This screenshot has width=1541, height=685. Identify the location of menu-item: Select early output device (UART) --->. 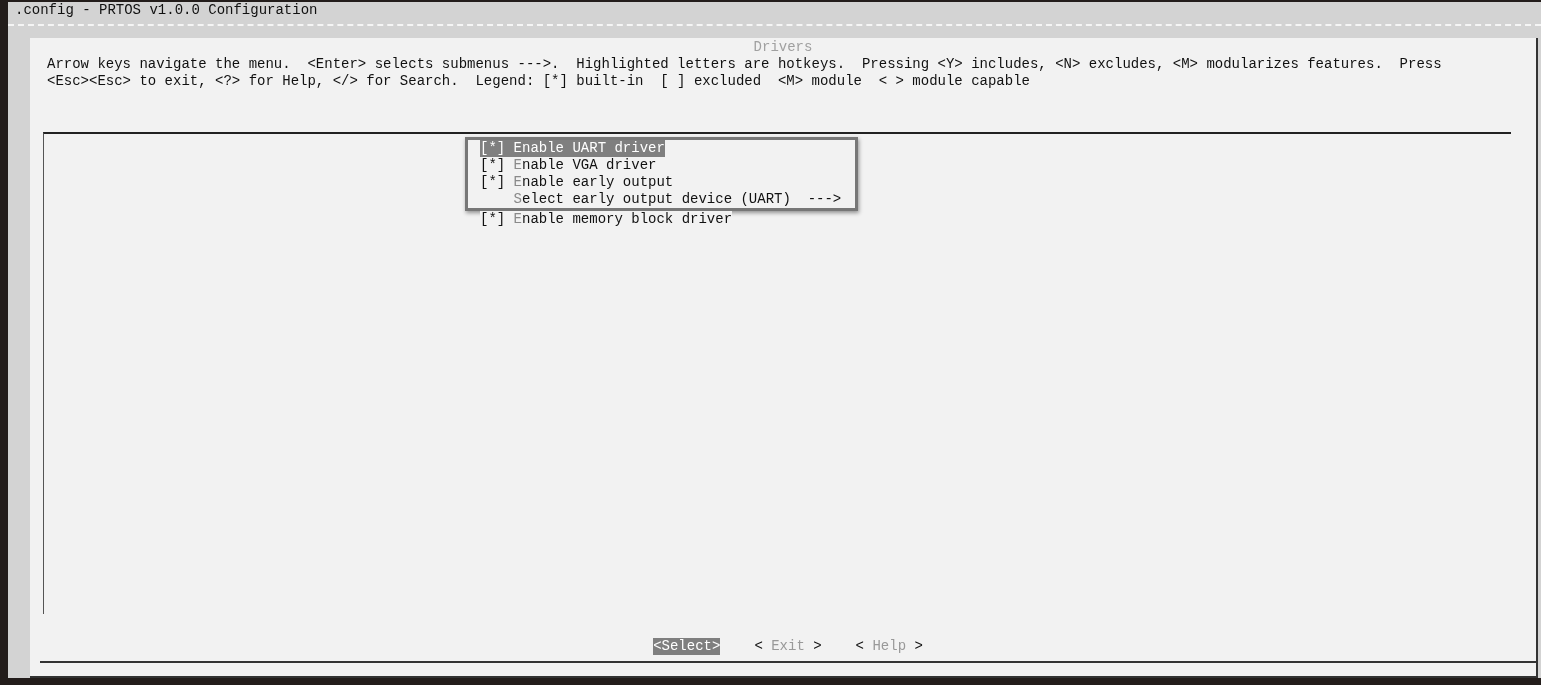
(661, 199).